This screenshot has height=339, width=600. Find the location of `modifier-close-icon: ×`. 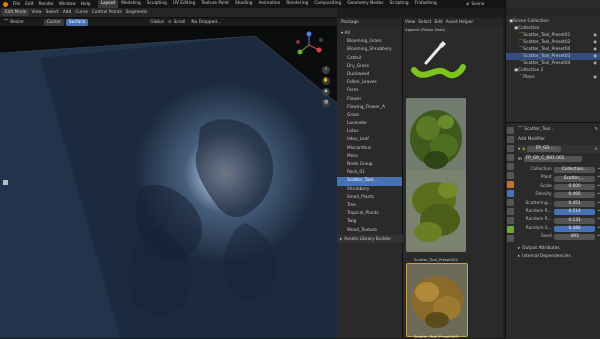

modifier-close-icon: × is located at coordinates (596, 149).